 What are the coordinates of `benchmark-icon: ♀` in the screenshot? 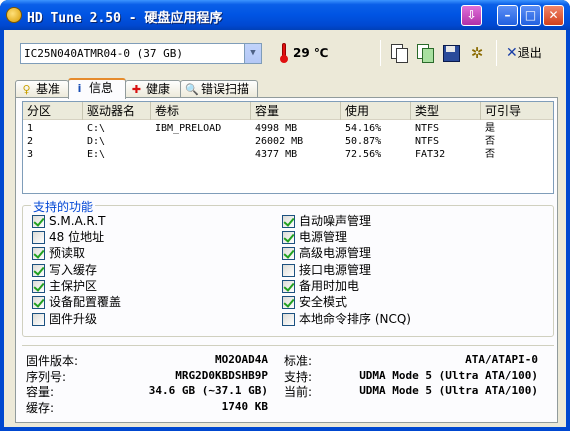 It's located at (26, 89).